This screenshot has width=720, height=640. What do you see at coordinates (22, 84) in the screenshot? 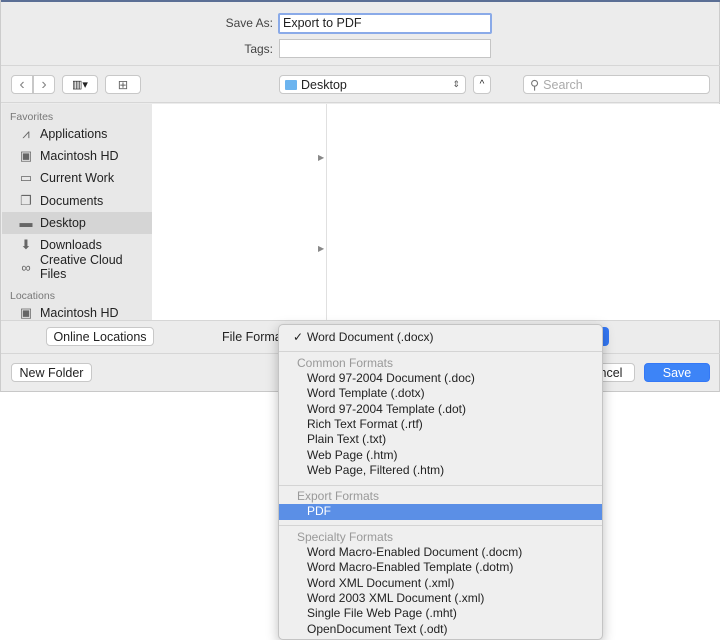
I see `back-button: ‹` at bounding box center [22, 84].